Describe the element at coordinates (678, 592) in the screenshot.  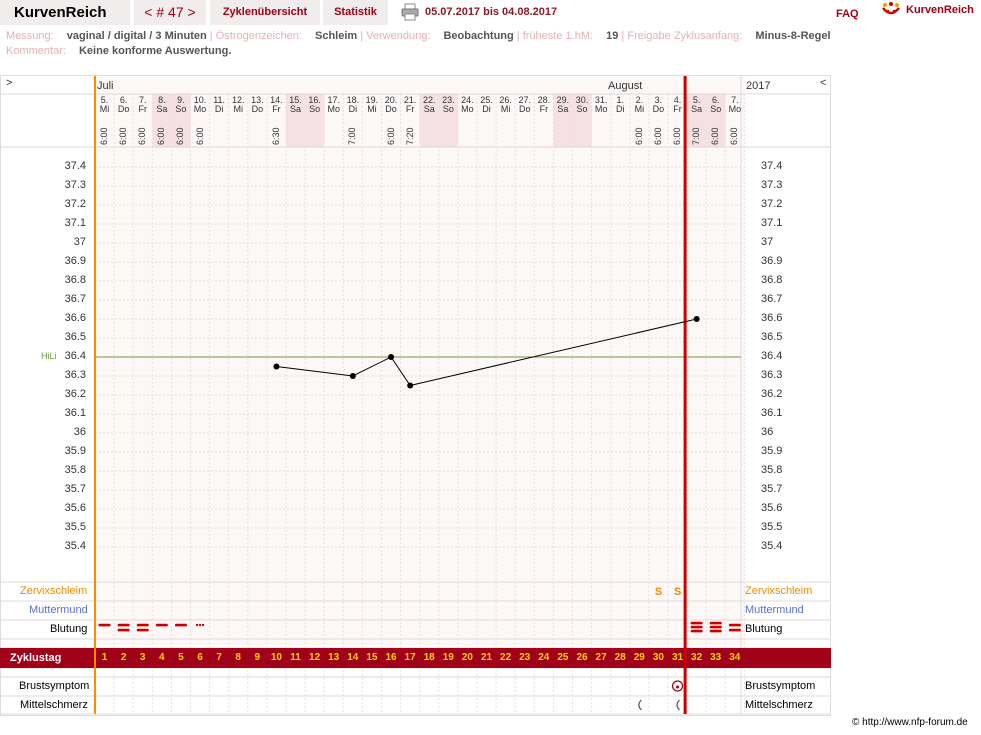
I see `zervix-mark-s: S` at that location.